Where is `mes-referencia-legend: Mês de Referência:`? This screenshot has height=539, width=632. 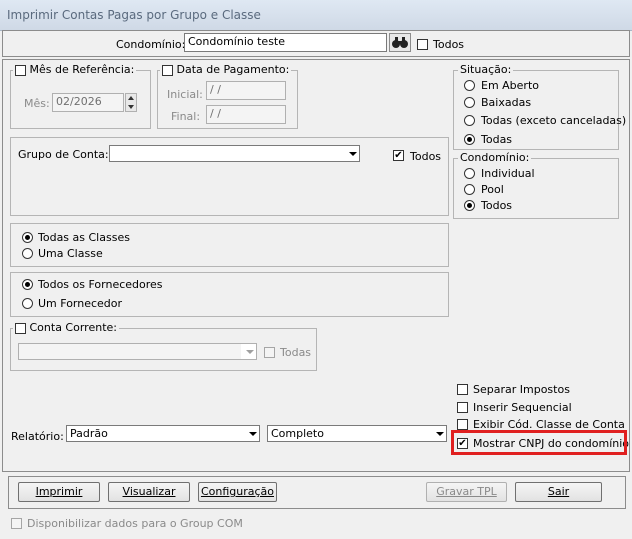
mes-referencia-legend: Mês de Referência: is located at coordinates (75, 69).